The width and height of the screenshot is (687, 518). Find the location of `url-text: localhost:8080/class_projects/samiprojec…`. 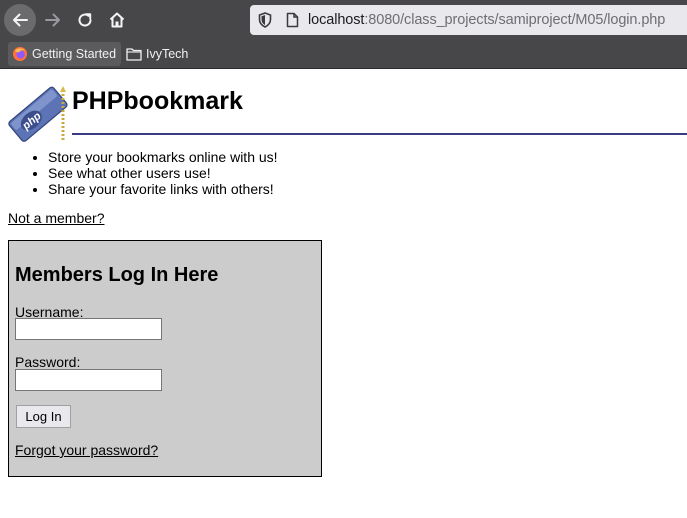

url-text: localhost:8080/class_projects/samiprojec… is located at coordinates (486, 20).